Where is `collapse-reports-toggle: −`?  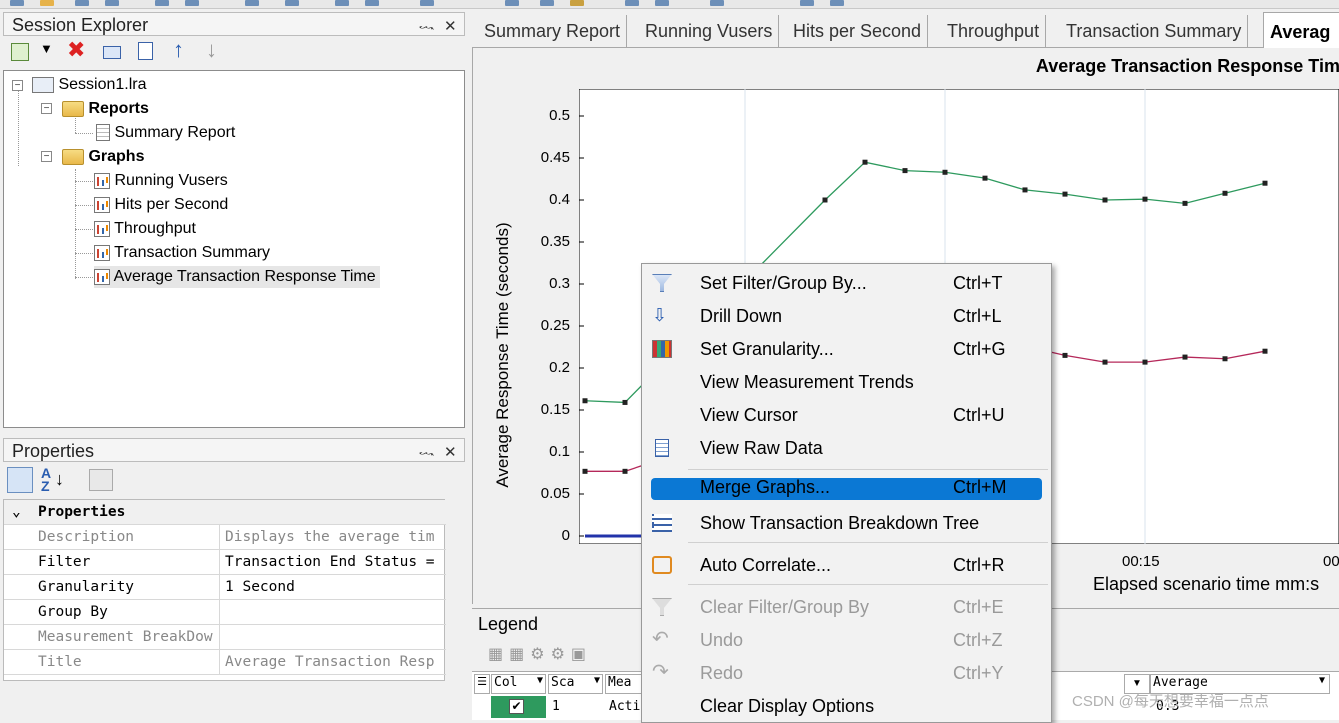 collapse-reports-toggle: − is located at coordinates (46, 108).